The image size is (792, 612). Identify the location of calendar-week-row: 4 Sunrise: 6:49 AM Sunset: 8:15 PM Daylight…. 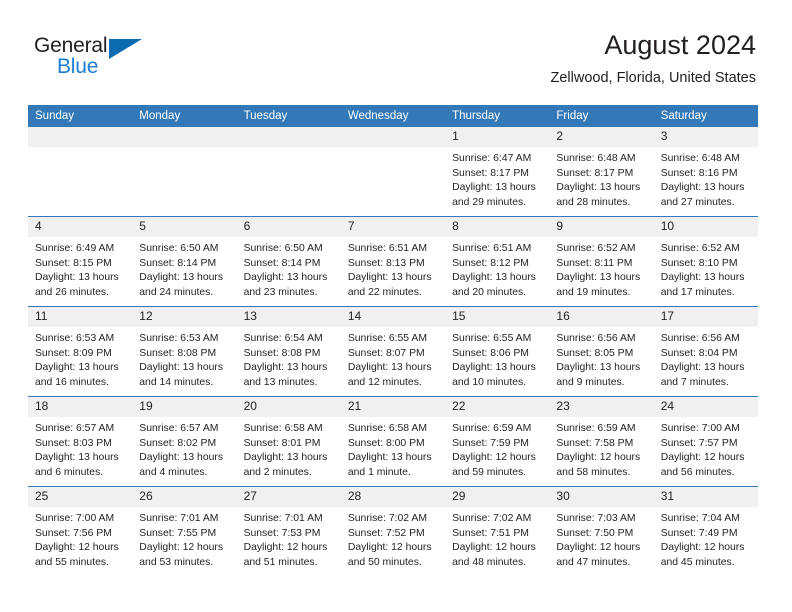
(393, 261).